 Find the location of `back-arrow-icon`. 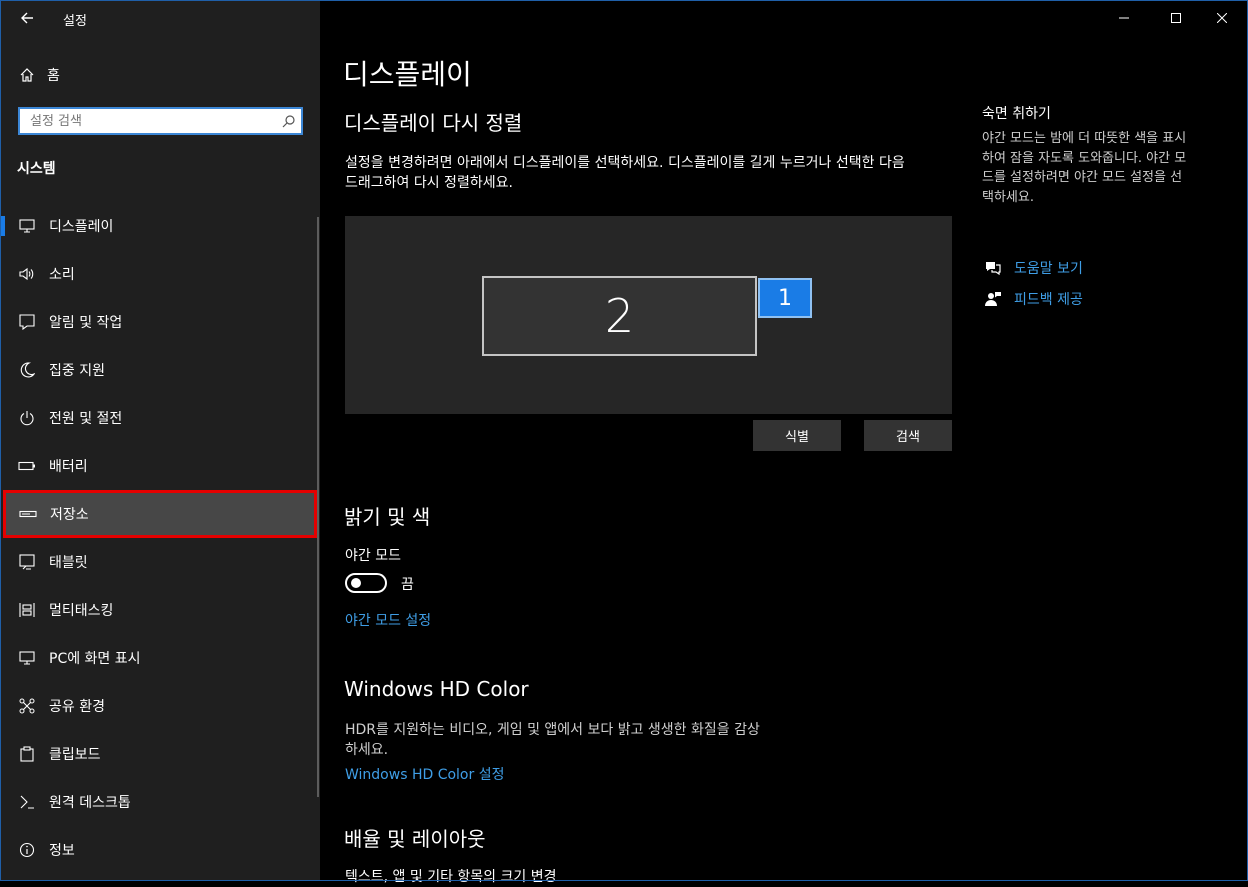

back-arrow-icon is located at coordinates (27, 18).